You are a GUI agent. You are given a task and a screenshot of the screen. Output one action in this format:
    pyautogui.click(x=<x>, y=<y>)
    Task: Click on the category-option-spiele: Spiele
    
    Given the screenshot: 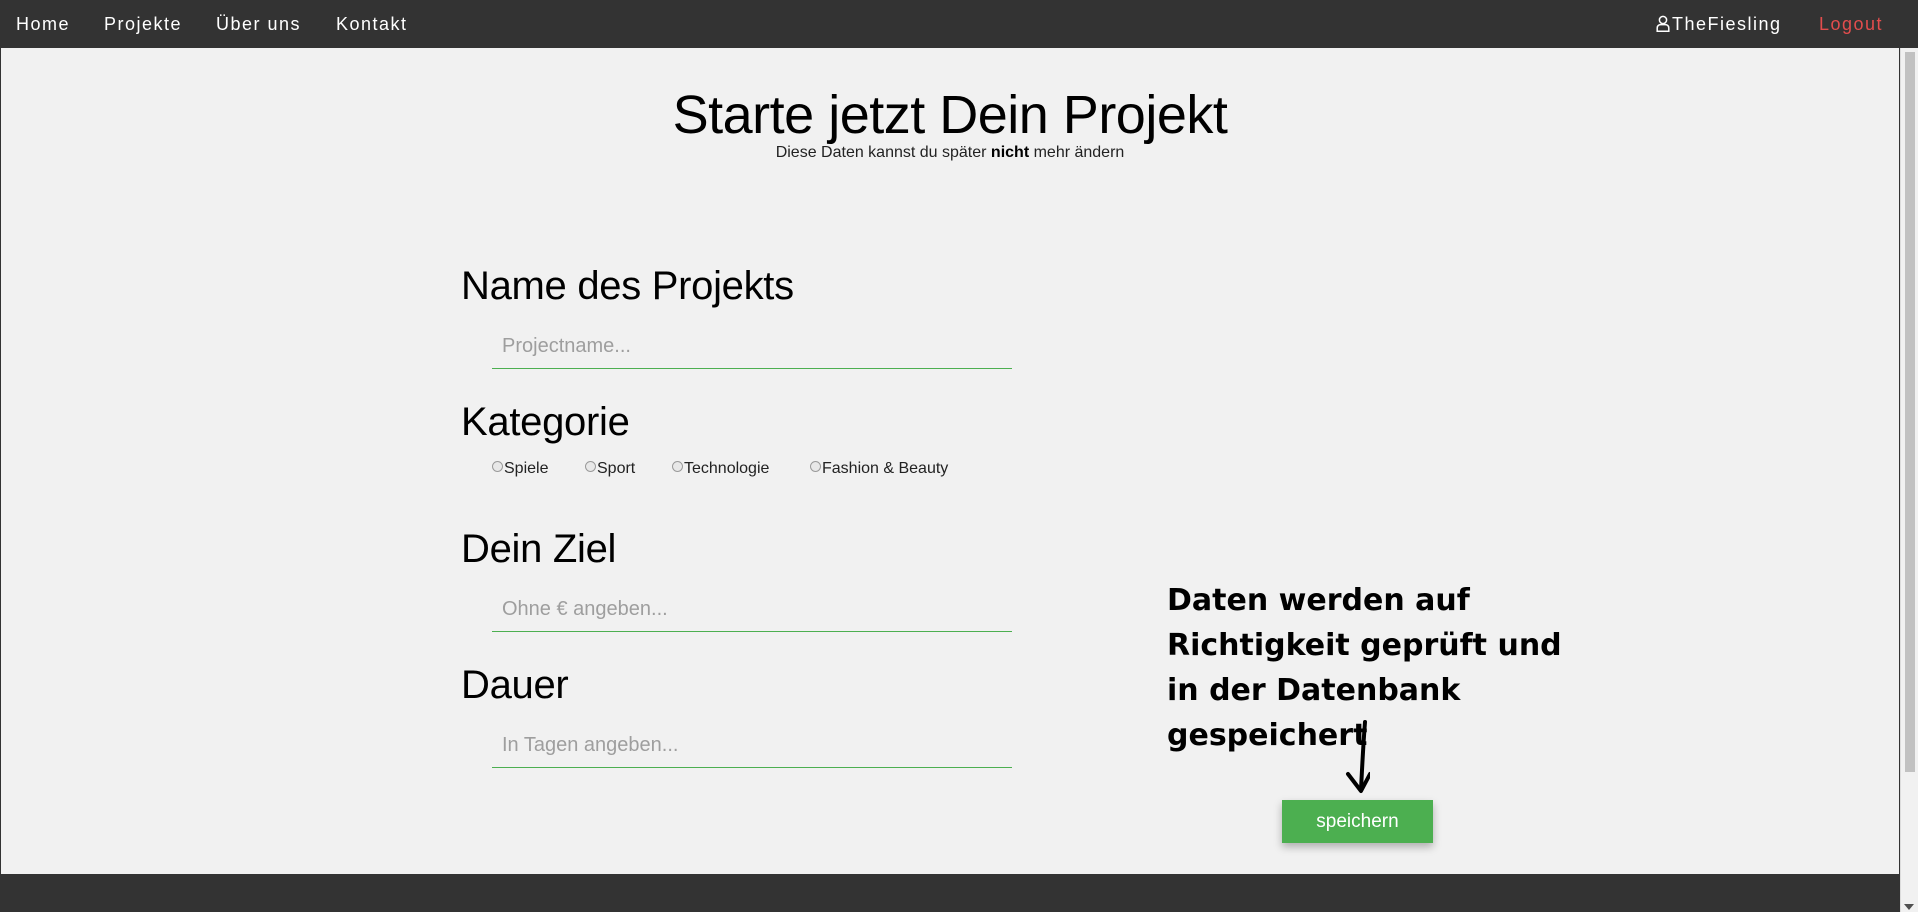 What is the action you would take?
    pyautogui.click(x=520, y=469)
    